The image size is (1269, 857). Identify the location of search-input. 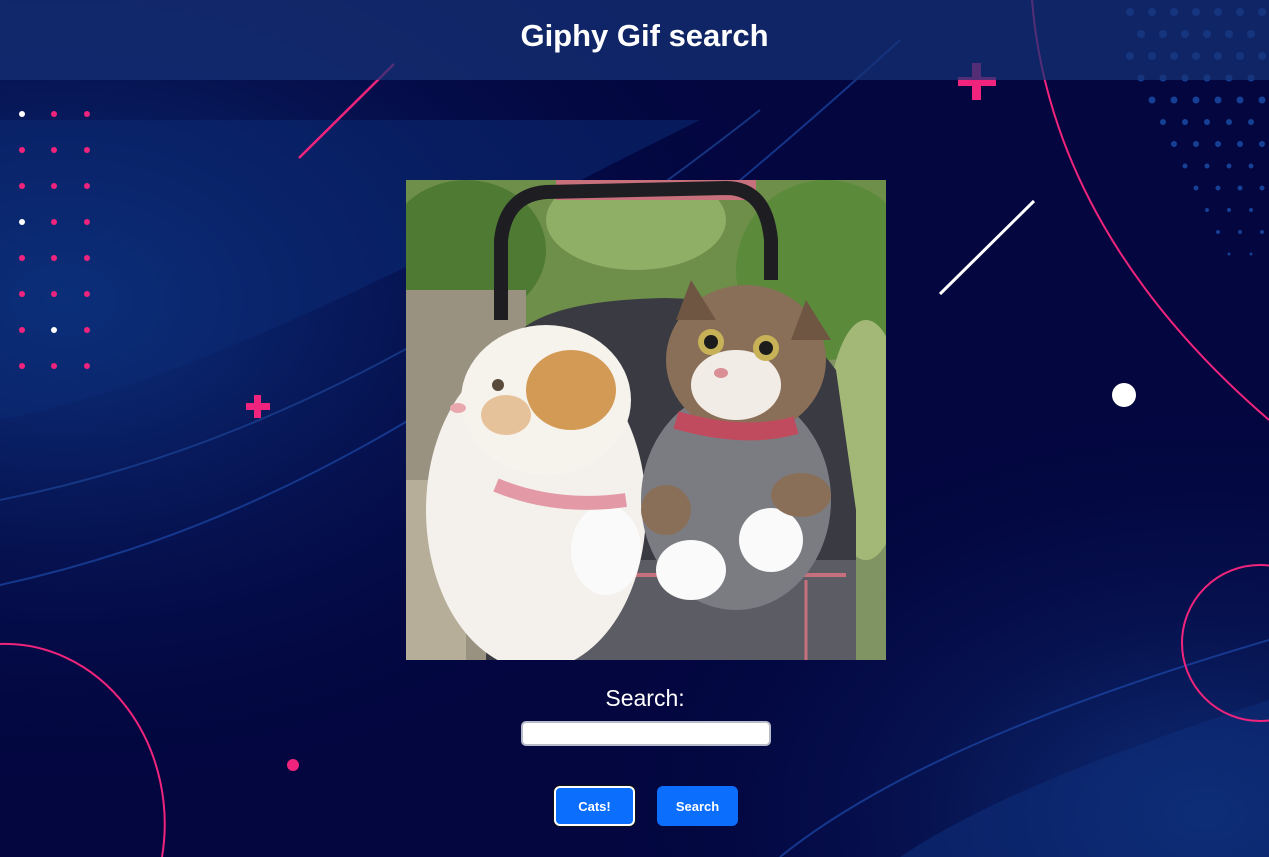
(646, 733).